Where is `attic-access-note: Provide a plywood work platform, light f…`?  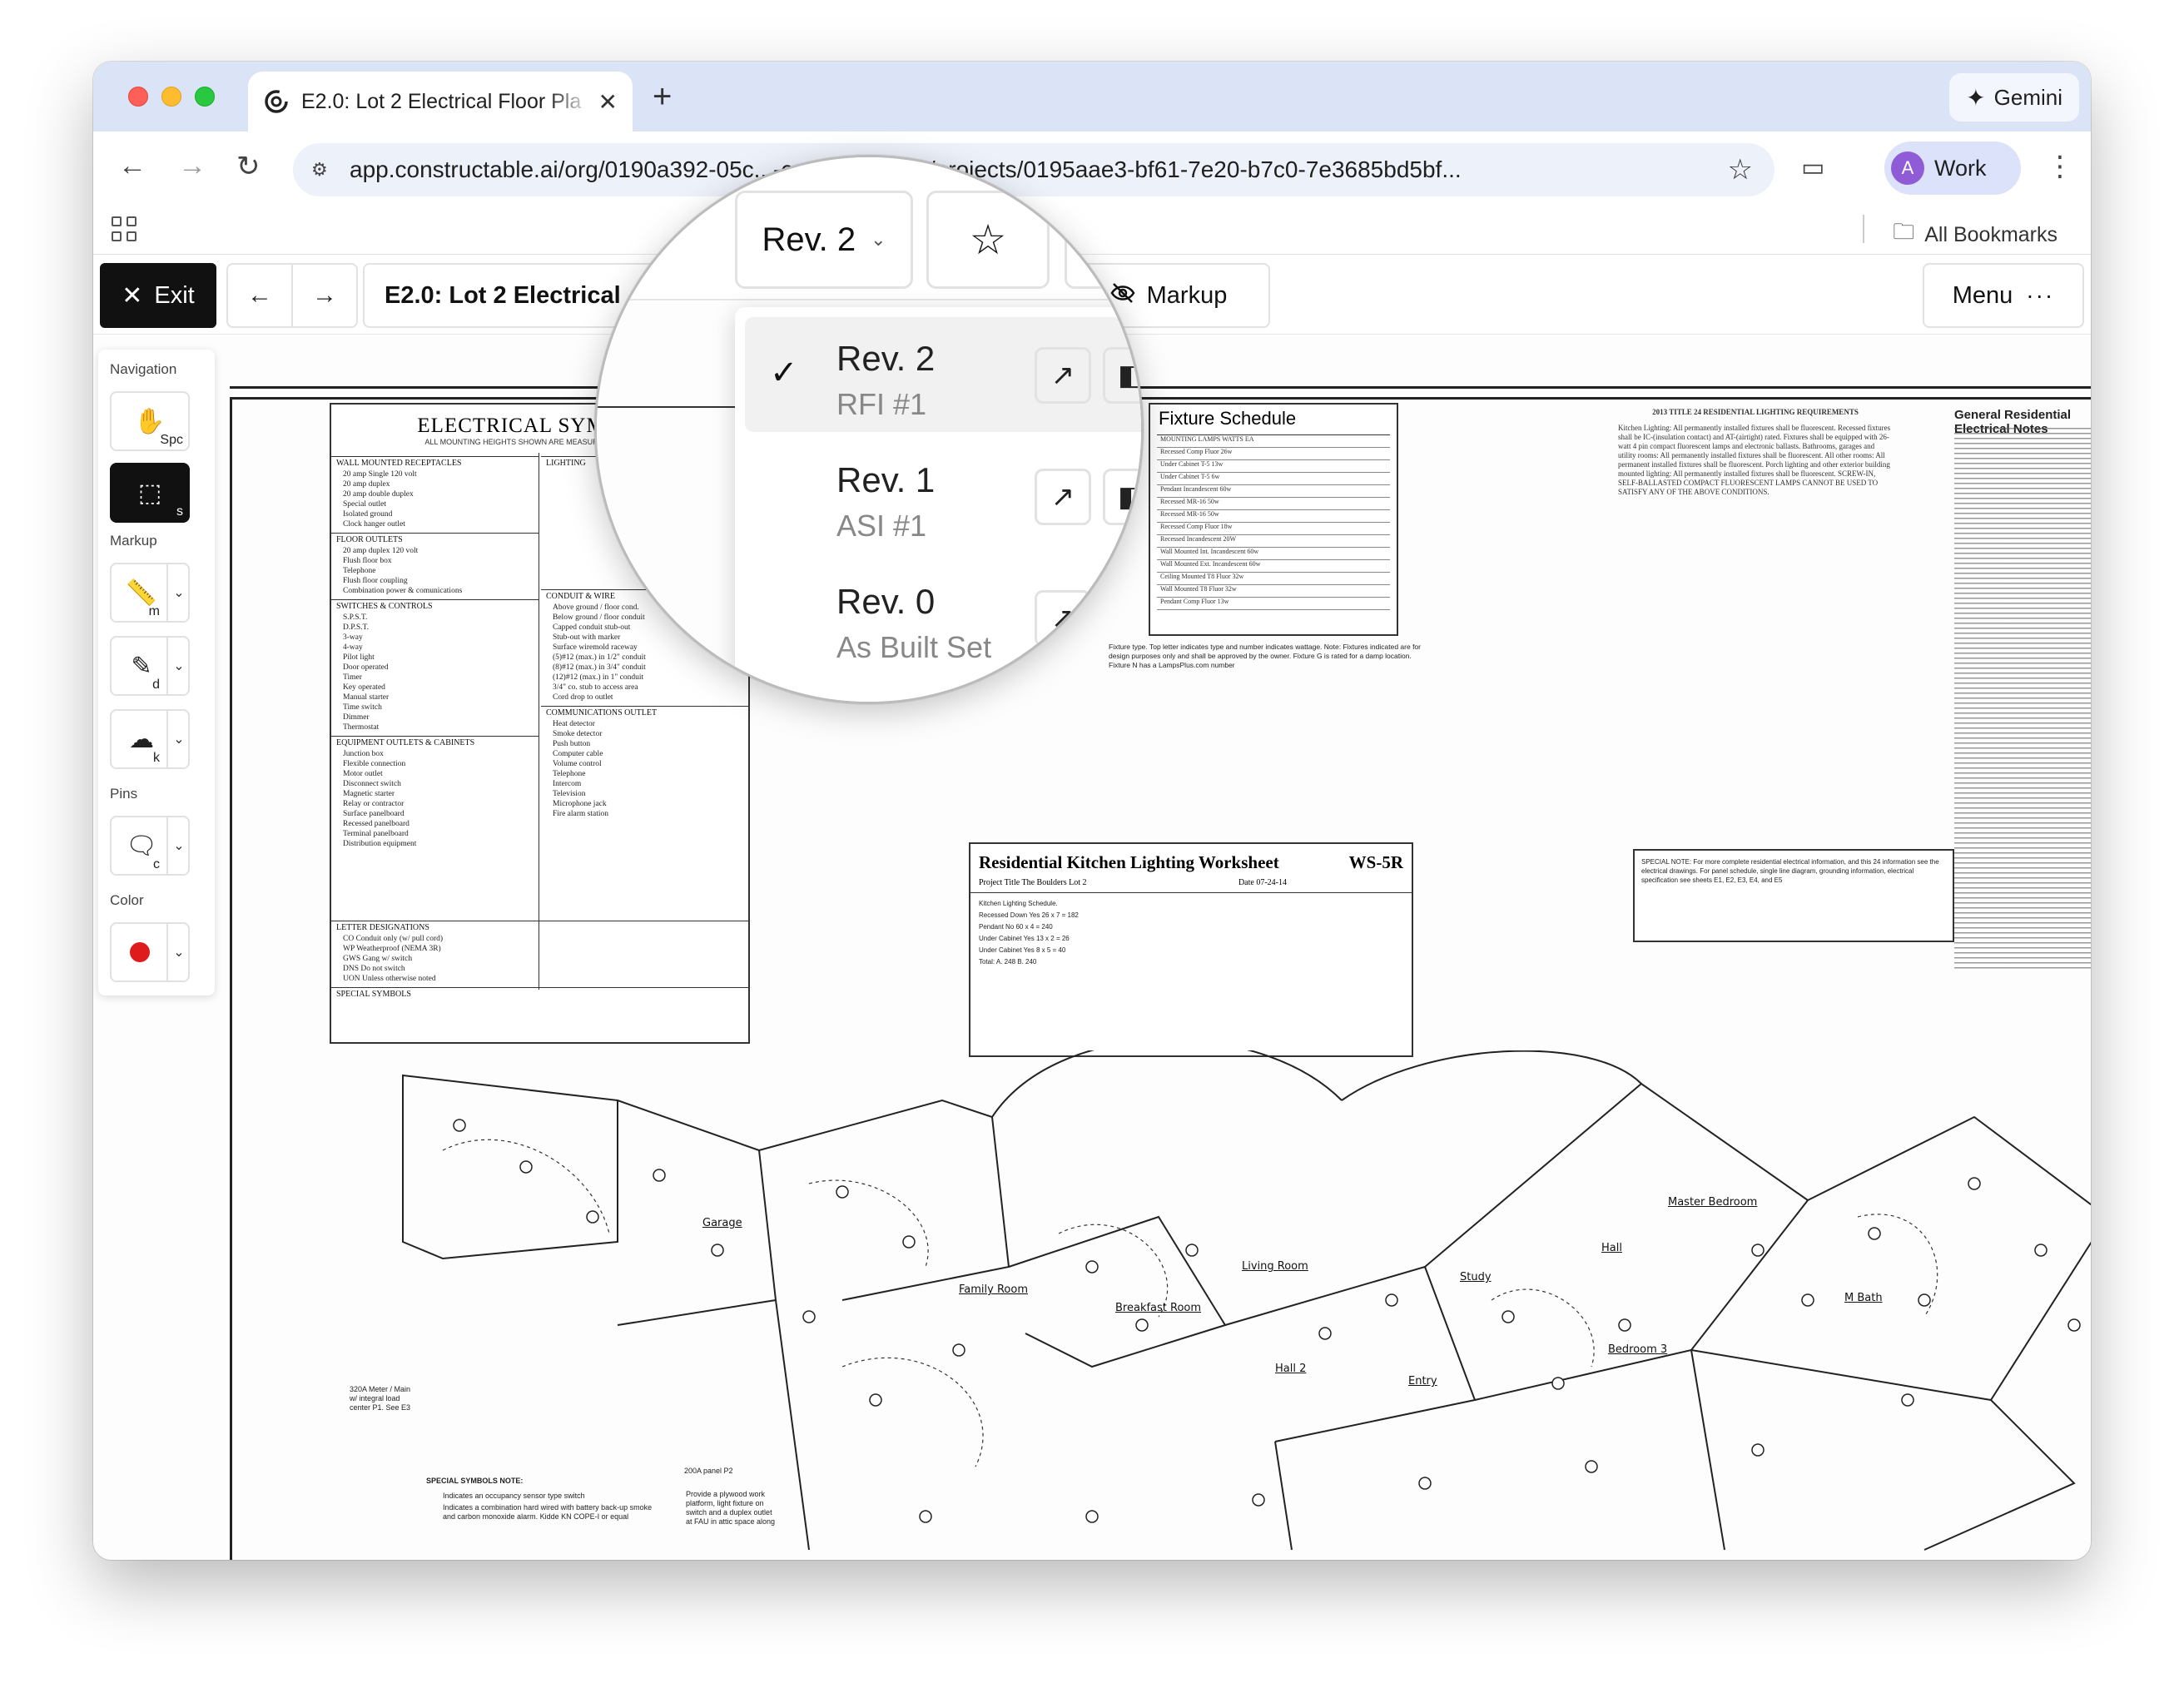 attic-access-note: Provide a plywood work platform, light f… is located at coordinates (731, 1508).